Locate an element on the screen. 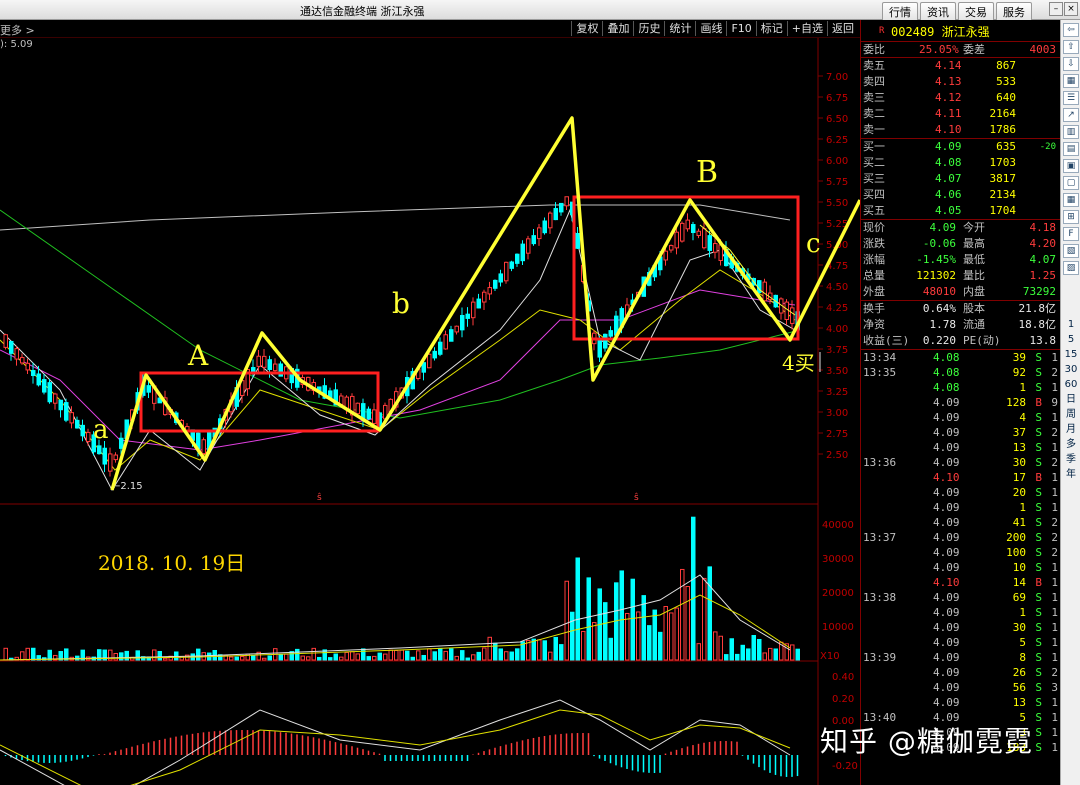 The width and height of the screenshot is (1080, 785). btn-overlay: 叠加 is located at coordinates (617, 28).